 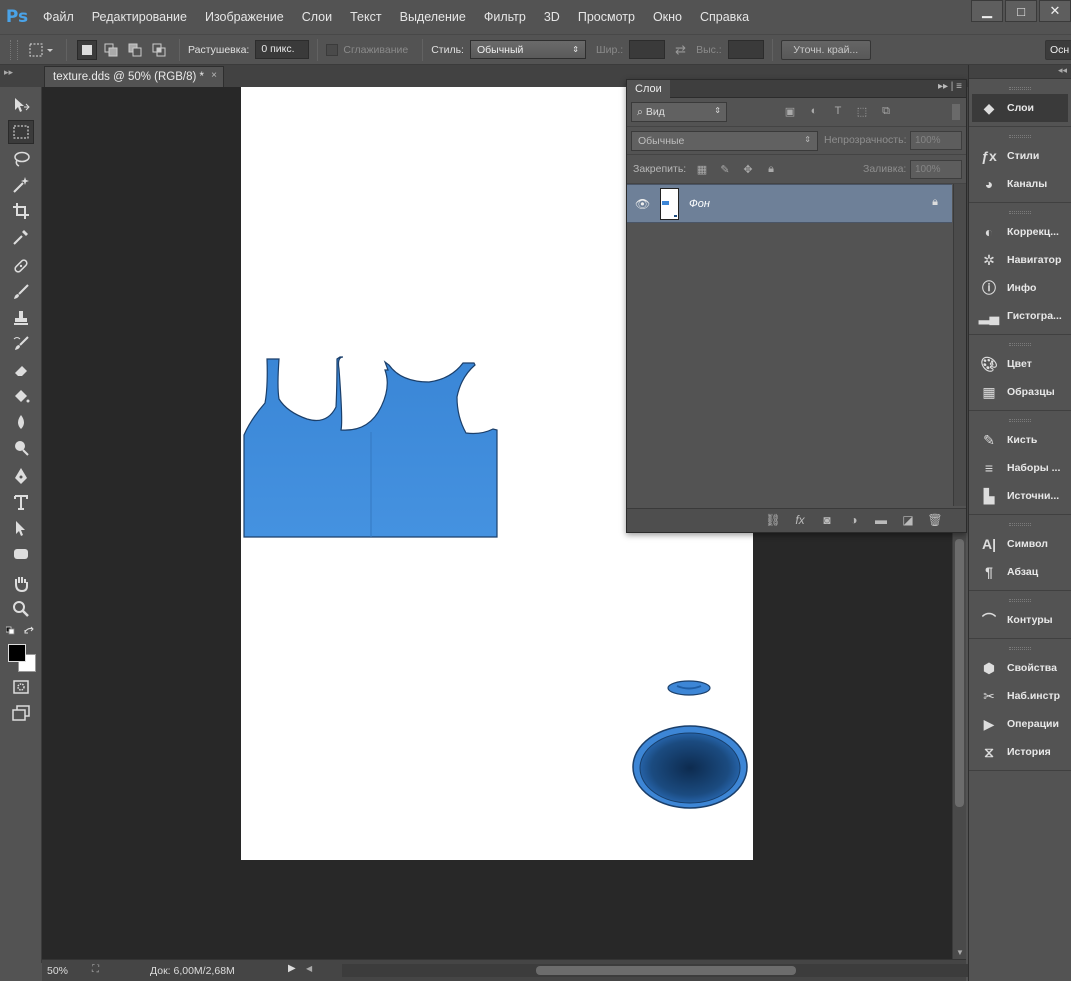 I want to click on new-selection-button, so click(x=87, y=49).